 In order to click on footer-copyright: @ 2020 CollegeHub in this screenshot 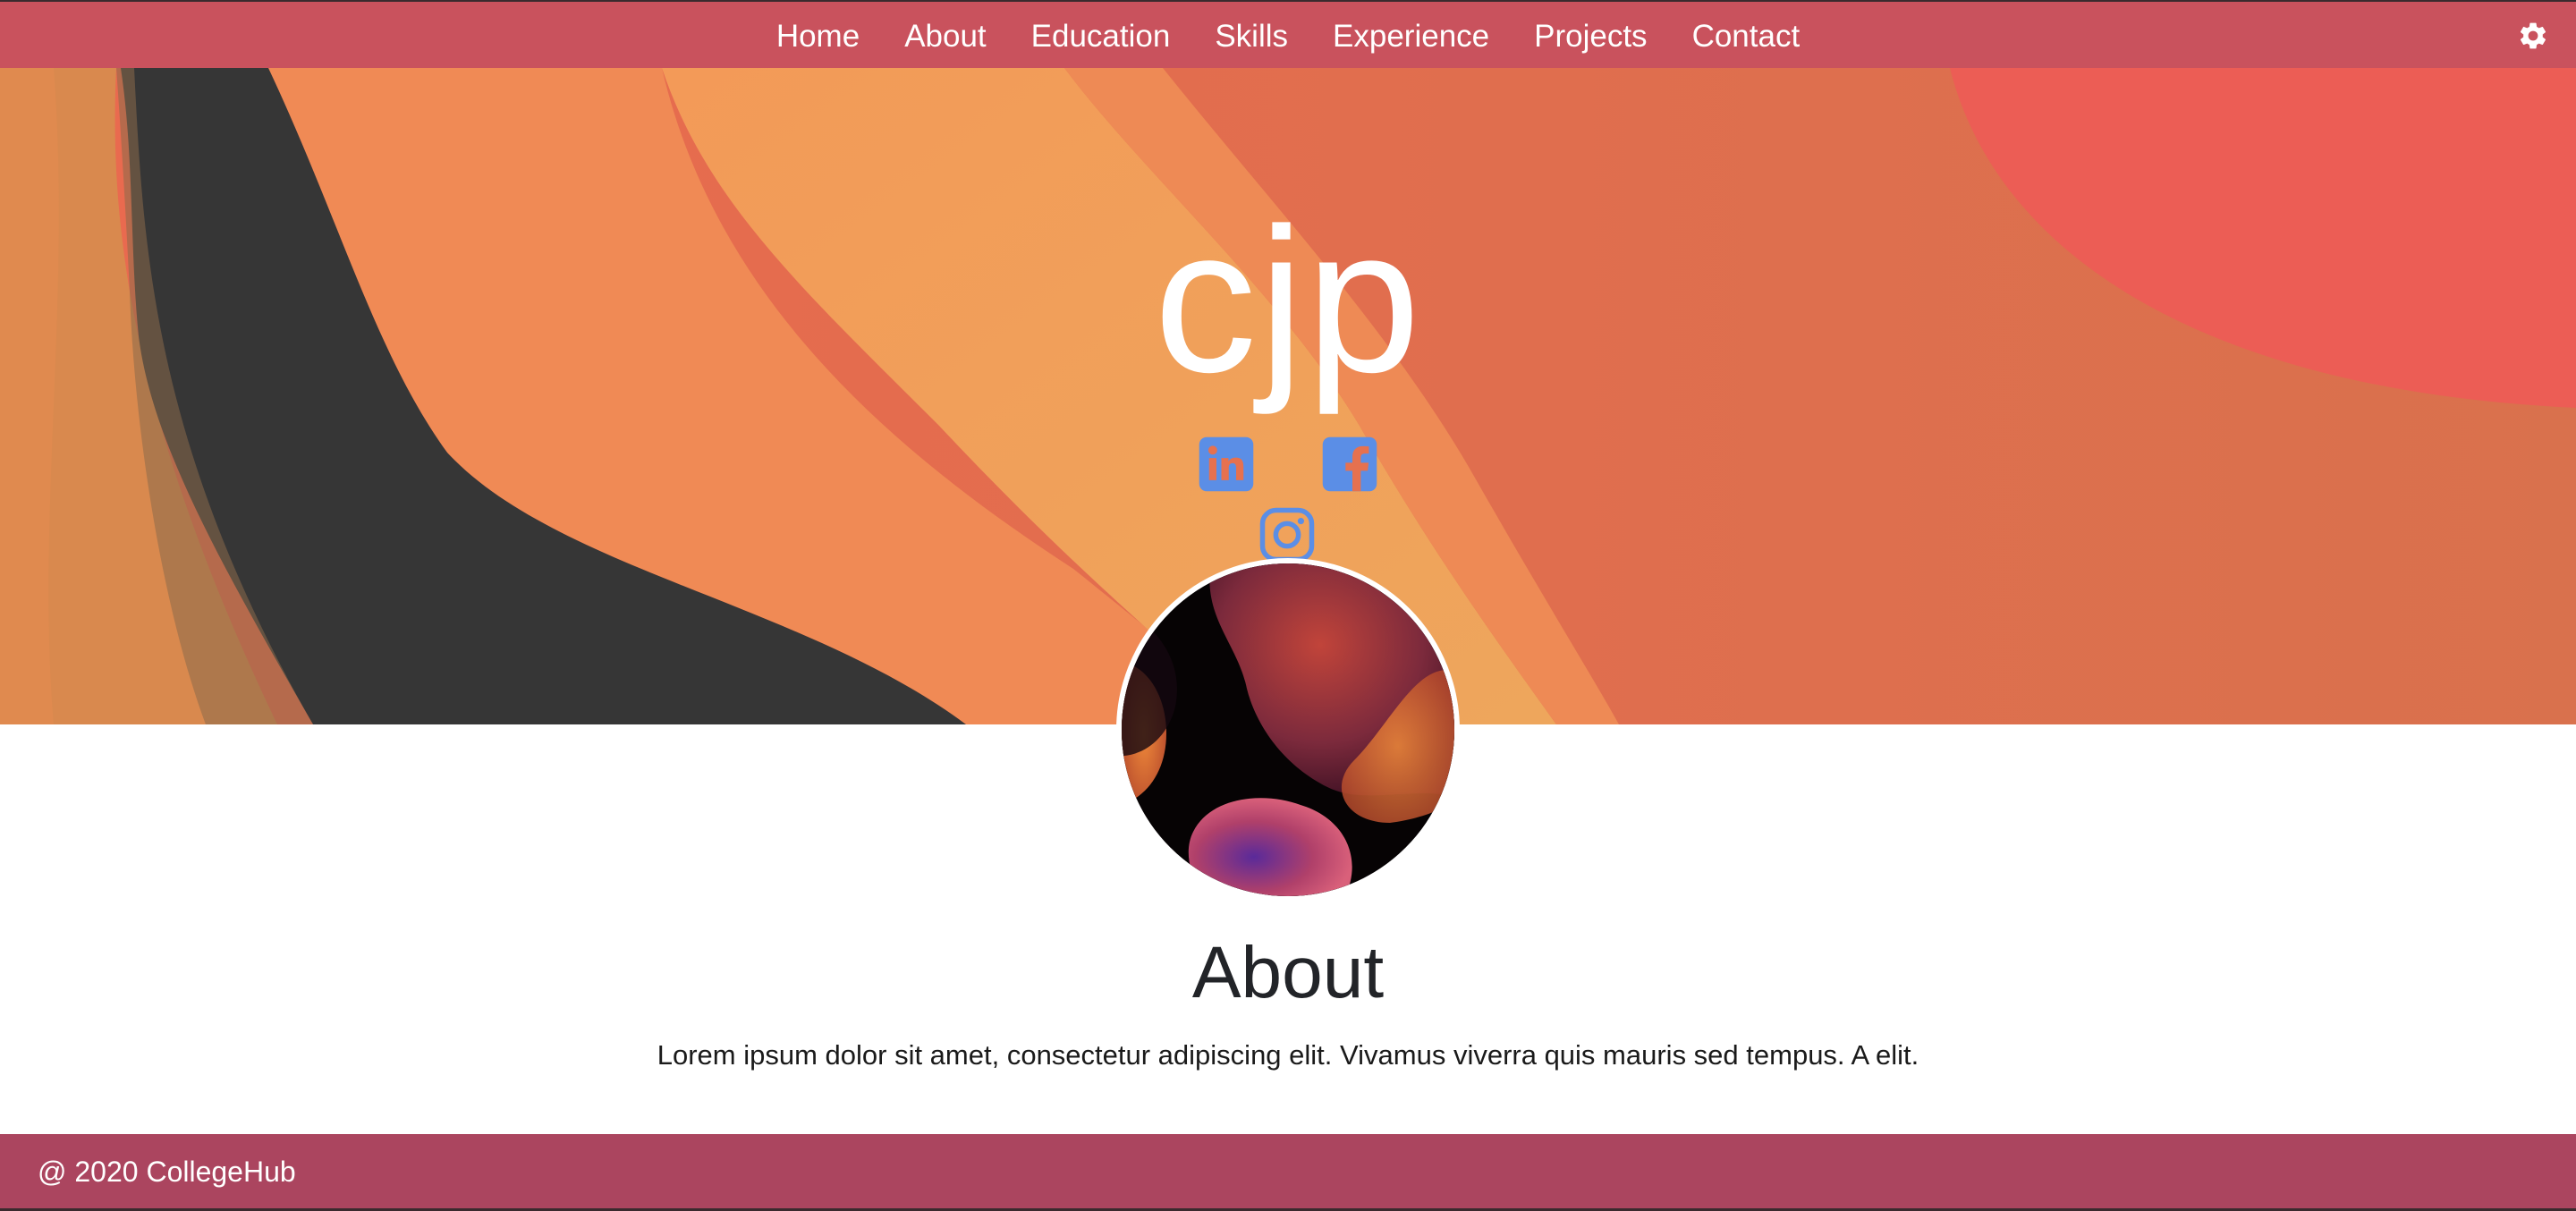, I will do `click(167, 1172)`.